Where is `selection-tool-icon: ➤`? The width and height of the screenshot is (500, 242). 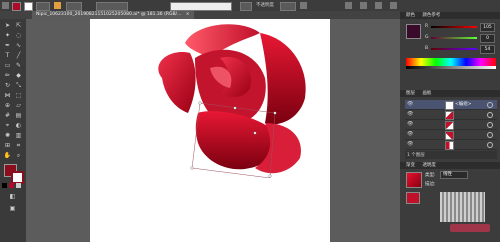 selection-tool-icon: ➤ is located at coordinates (7, 26).